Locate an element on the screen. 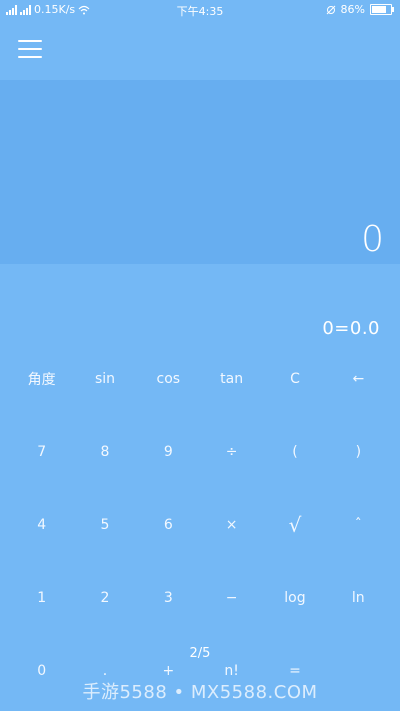 This screenshot has width=400, height=711. keypad-row: 4 5 6 × √ ˆ is located at coordinates (200, 524).